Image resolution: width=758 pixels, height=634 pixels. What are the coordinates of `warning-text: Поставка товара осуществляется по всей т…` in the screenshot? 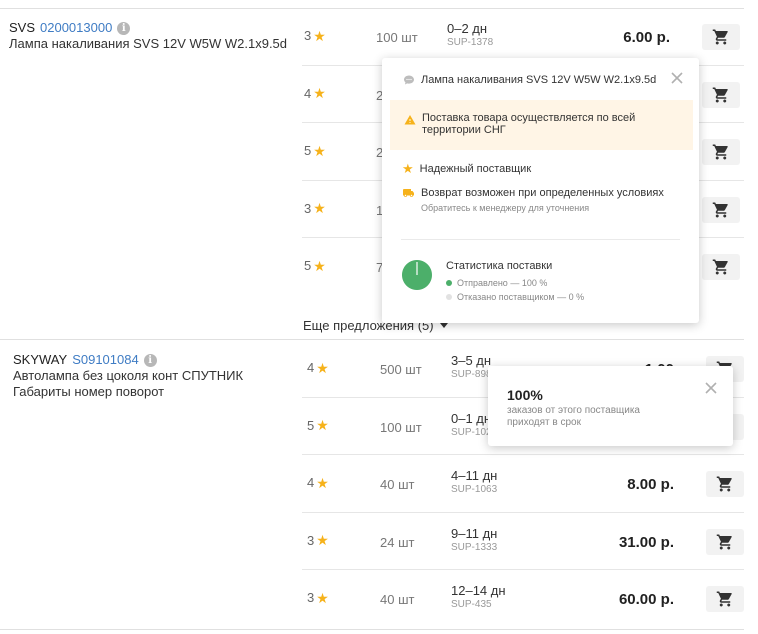 It's located at (529, 124).